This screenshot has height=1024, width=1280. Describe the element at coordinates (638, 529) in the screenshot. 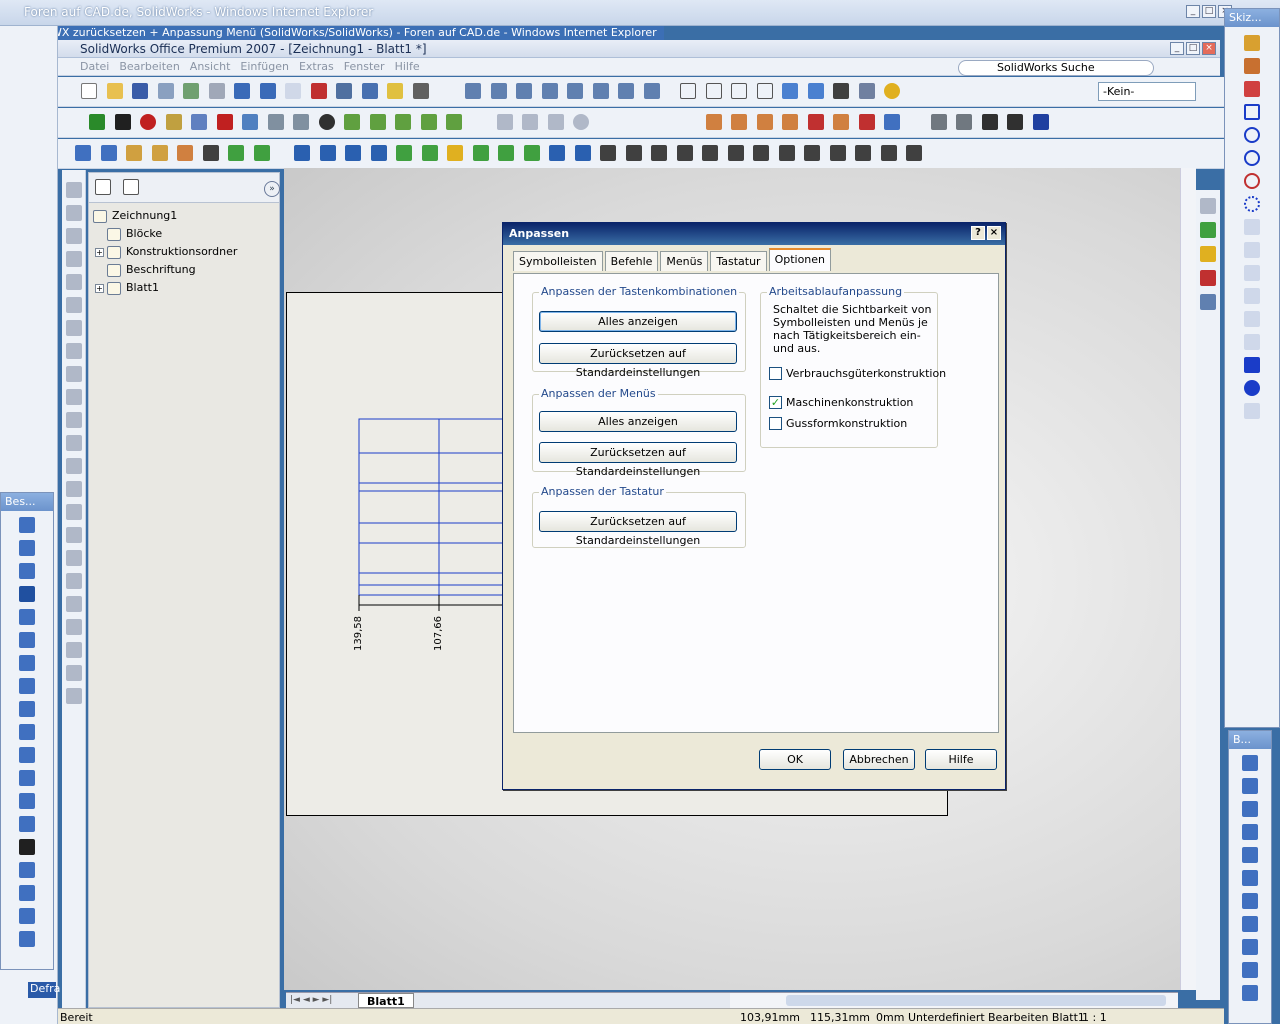

I see `reset-keyboard-button: Zurücksetzen auf Standardeinstellungen` at that location.